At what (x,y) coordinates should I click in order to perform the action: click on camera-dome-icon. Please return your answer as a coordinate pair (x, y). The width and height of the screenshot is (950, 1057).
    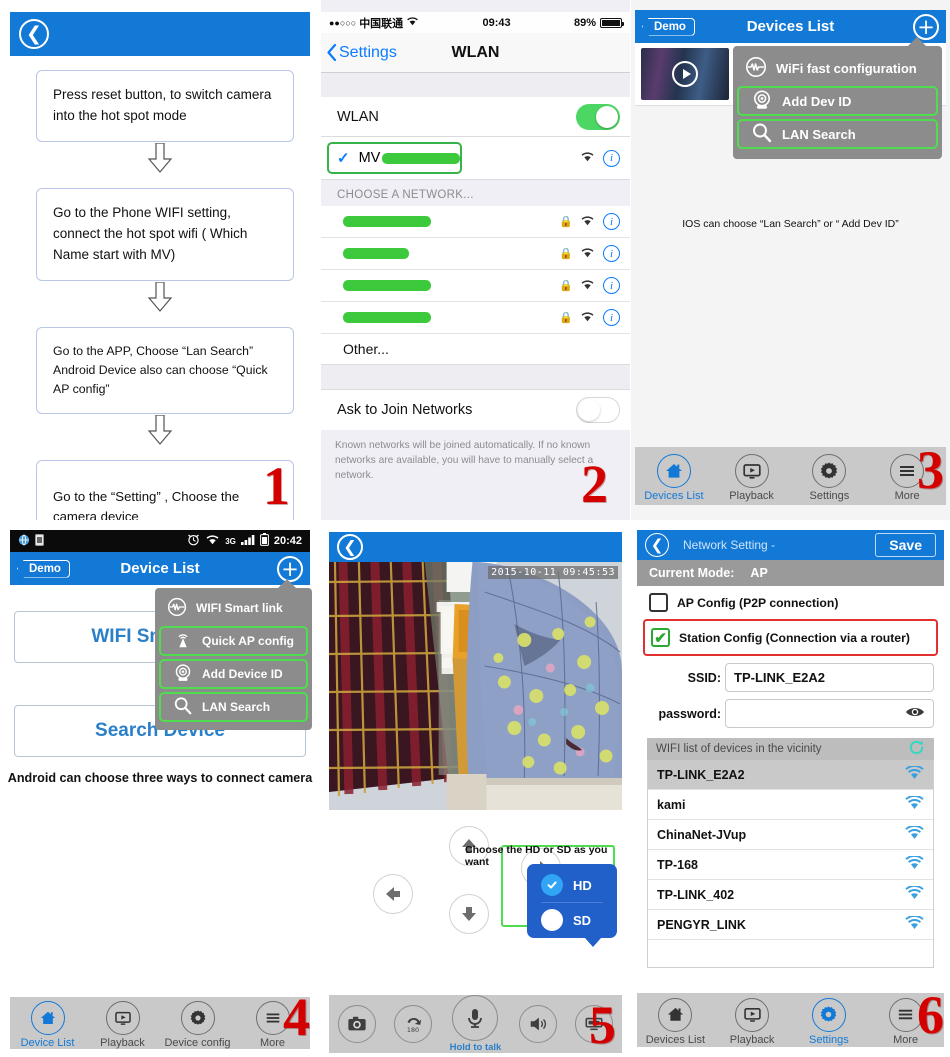
    Looking at the image, I should click on (183, 674).